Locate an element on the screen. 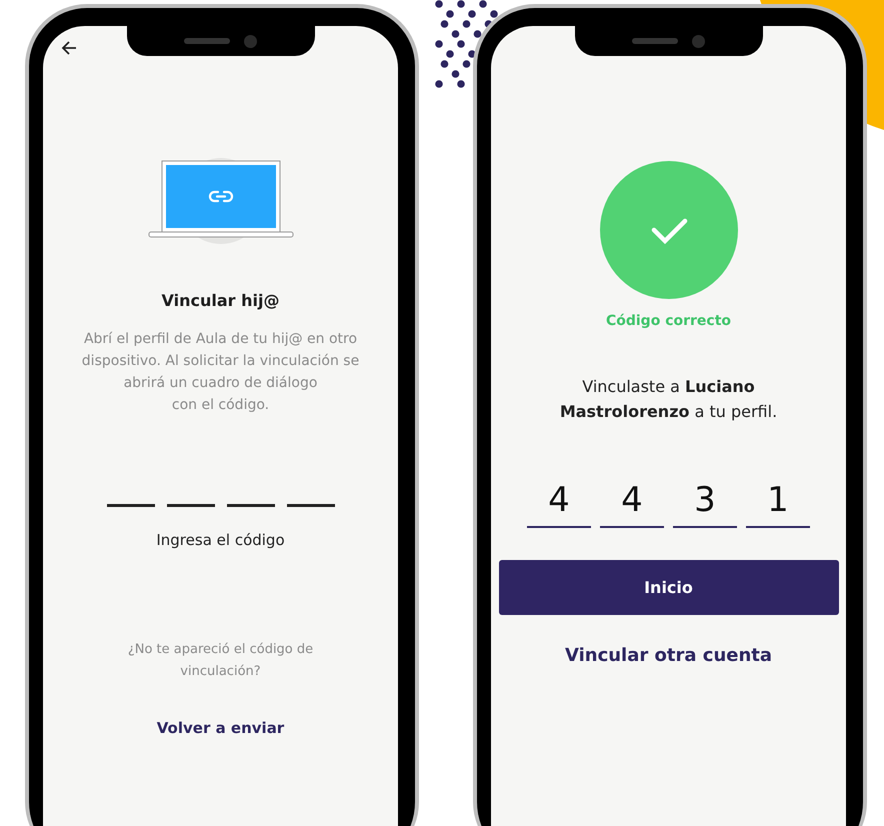 The image size is (884, 826). resend-link: Volver a enviar is located at coordinates (220, 728).